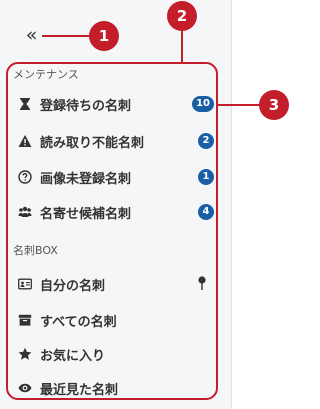 The height and width of the screenshot is (409, 320). Describe the element at coordinates (30, 35) in the screenshot. I see `collapse-icon: «` at that location.